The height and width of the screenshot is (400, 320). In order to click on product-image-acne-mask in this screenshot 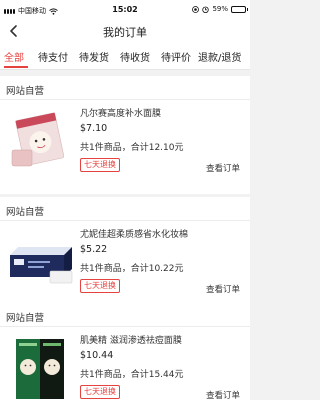, I will do `click(41, 366)`.